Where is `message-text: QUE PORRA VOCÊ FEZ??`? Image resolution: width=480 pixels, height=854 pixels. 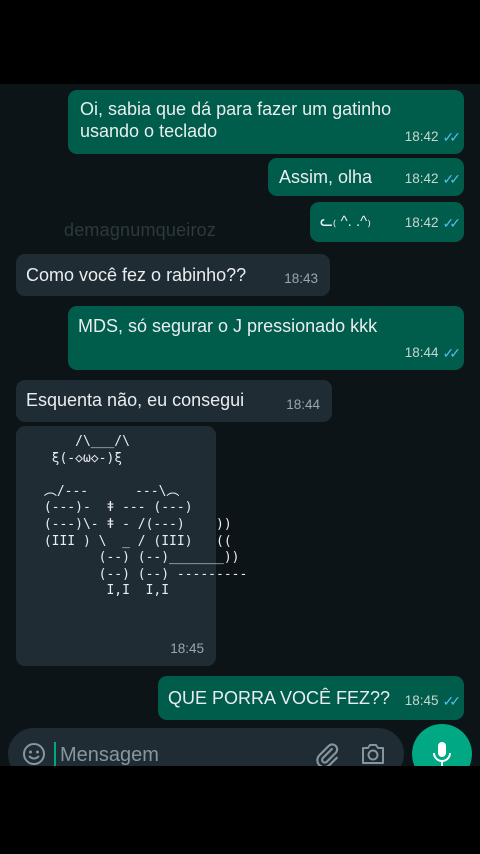 message-text: QUE PORRA VOCÊ FEZ?? is located at coordinates (279, 698).